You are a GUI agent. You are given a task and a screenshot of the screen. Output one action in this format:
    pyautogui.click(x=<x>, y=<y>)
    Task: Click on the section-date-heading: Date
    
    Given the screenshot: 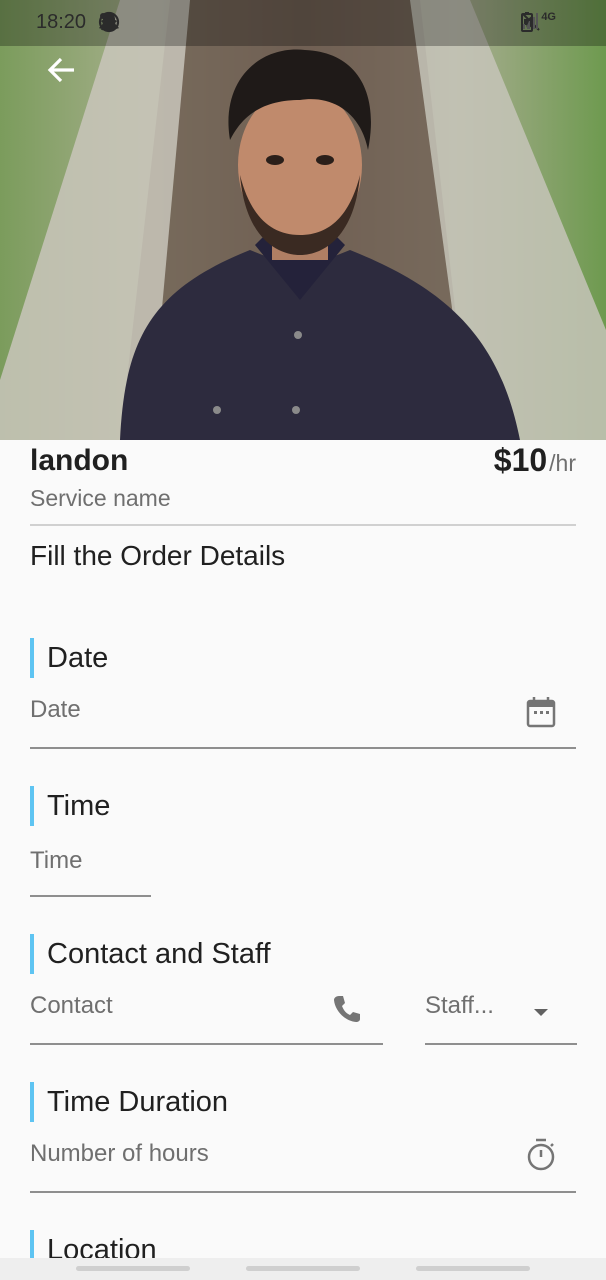 What is the action you would take?
    pyautogui.click(x=69, y=658)
    